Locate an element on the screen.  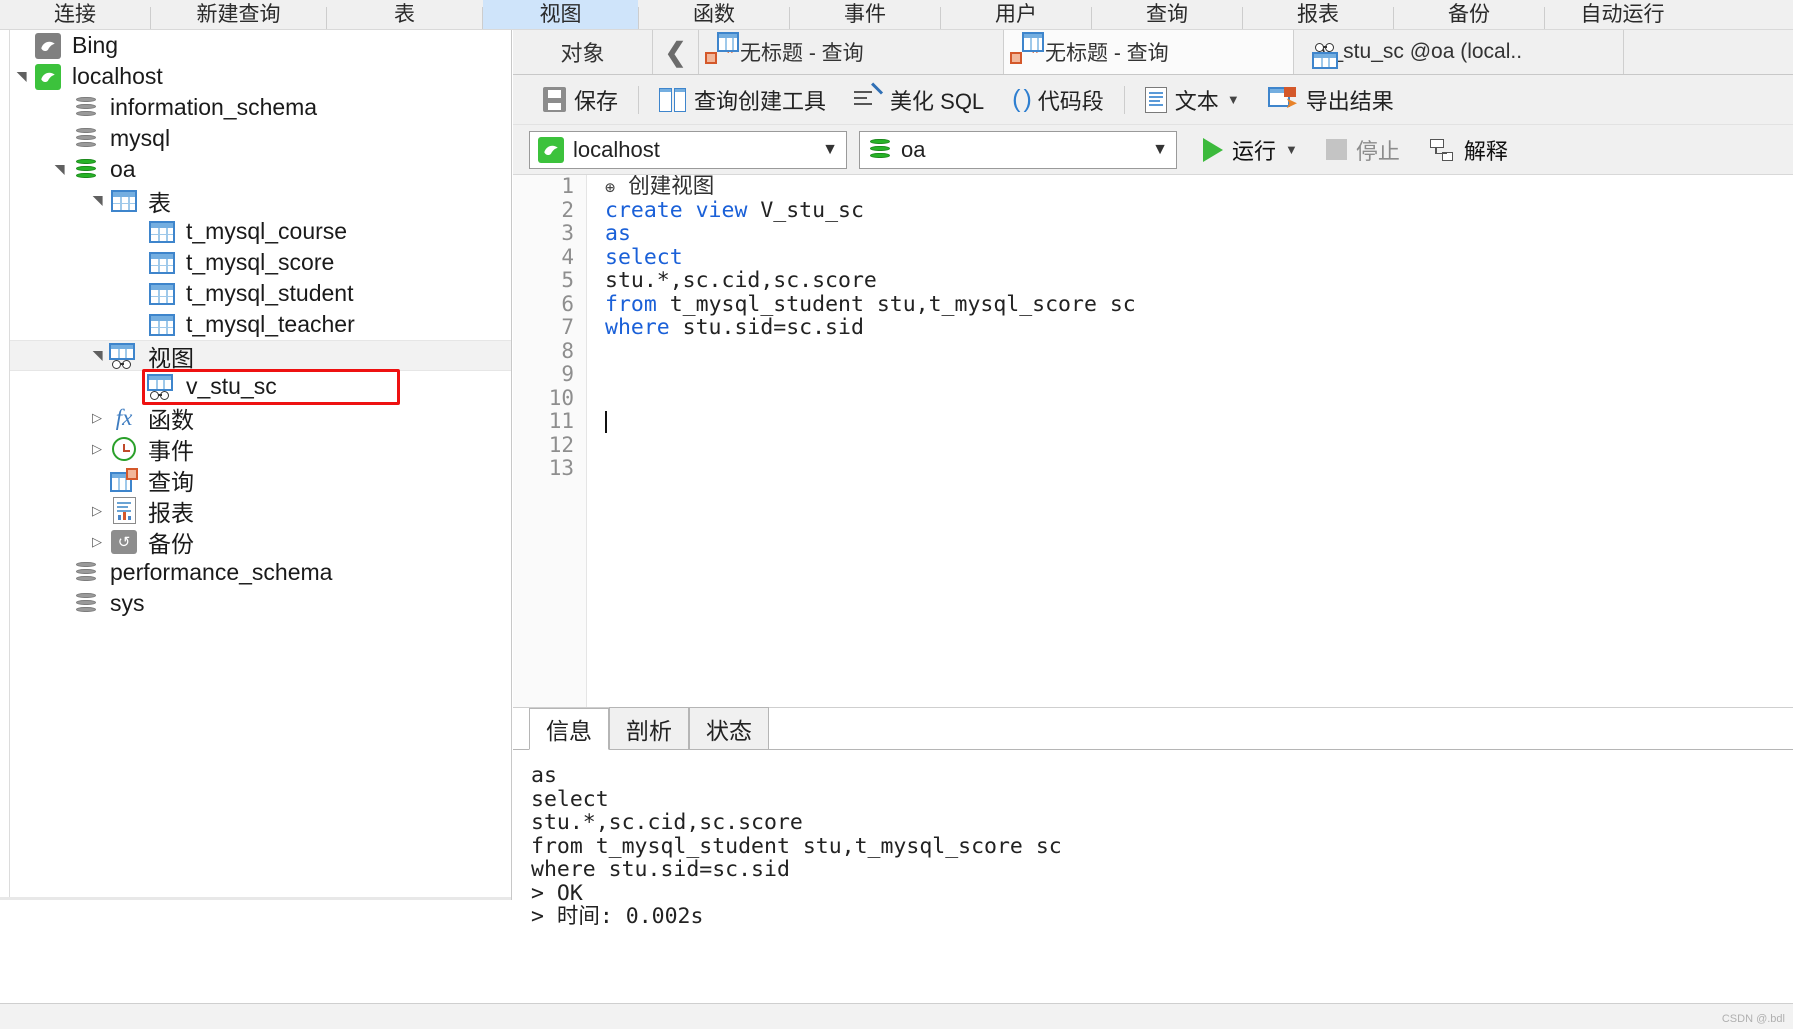
beautify-sql-label: 美化 SQL is located at coordinates (937, 101).